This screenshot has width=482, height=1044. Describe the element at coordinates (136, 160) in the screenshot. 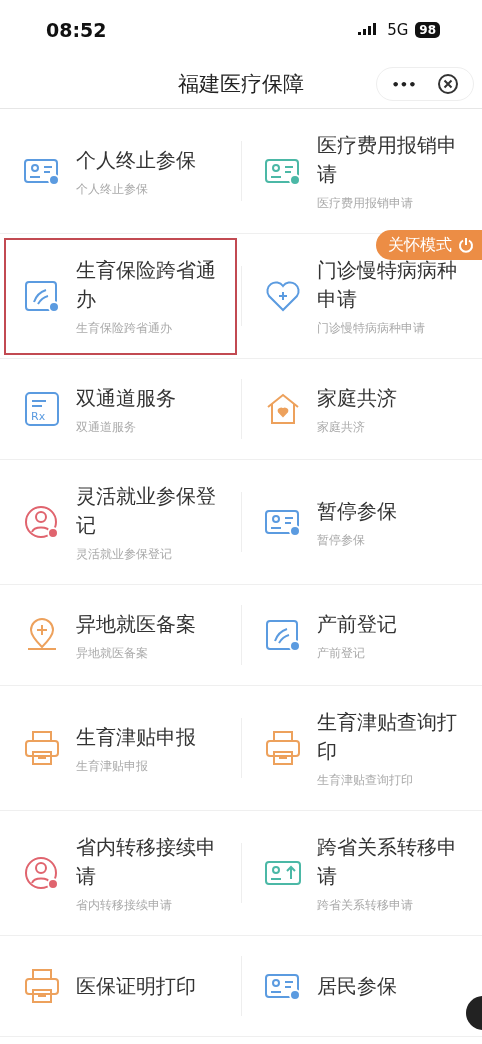

I see `service-title: 个人终止参保` at that location.